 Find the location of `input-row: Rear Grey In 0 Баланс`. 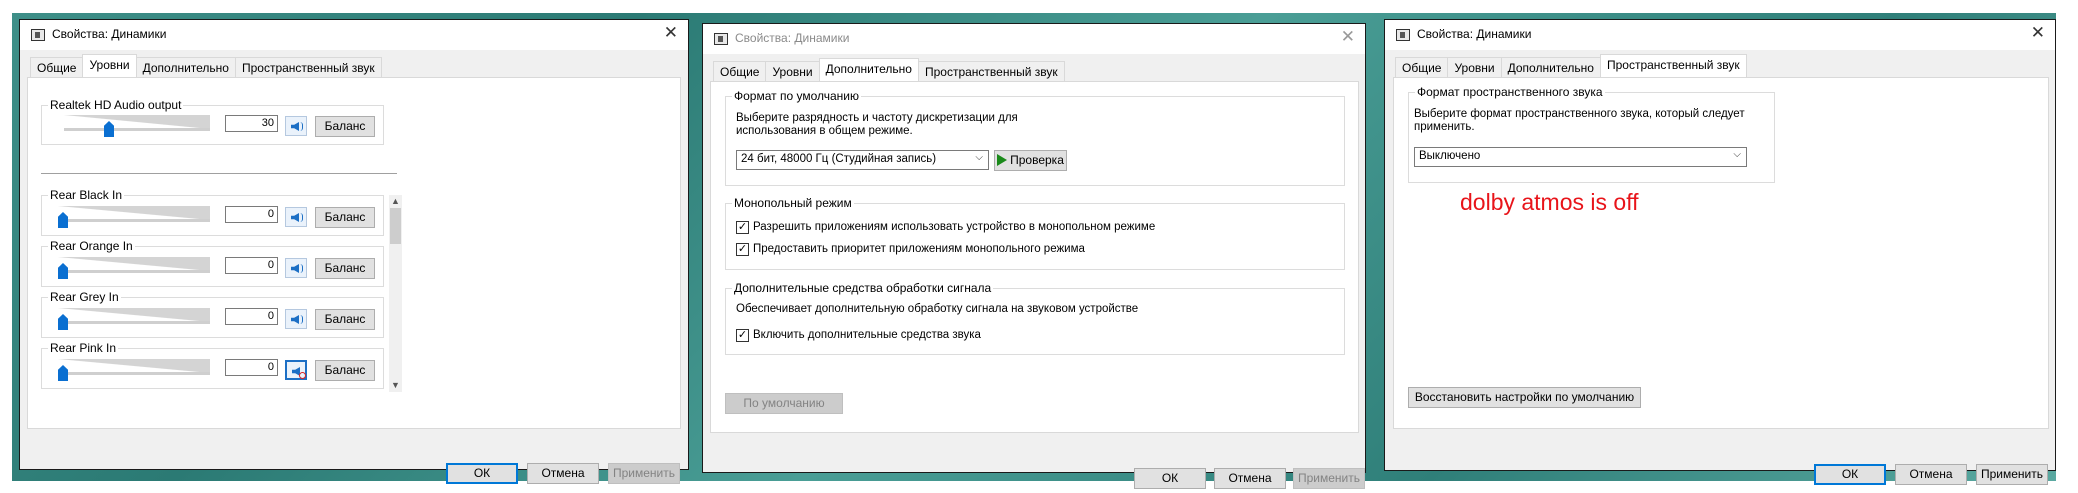

input-row: Rear Grey In 0 Баланс is located at coordinates (212, 314).